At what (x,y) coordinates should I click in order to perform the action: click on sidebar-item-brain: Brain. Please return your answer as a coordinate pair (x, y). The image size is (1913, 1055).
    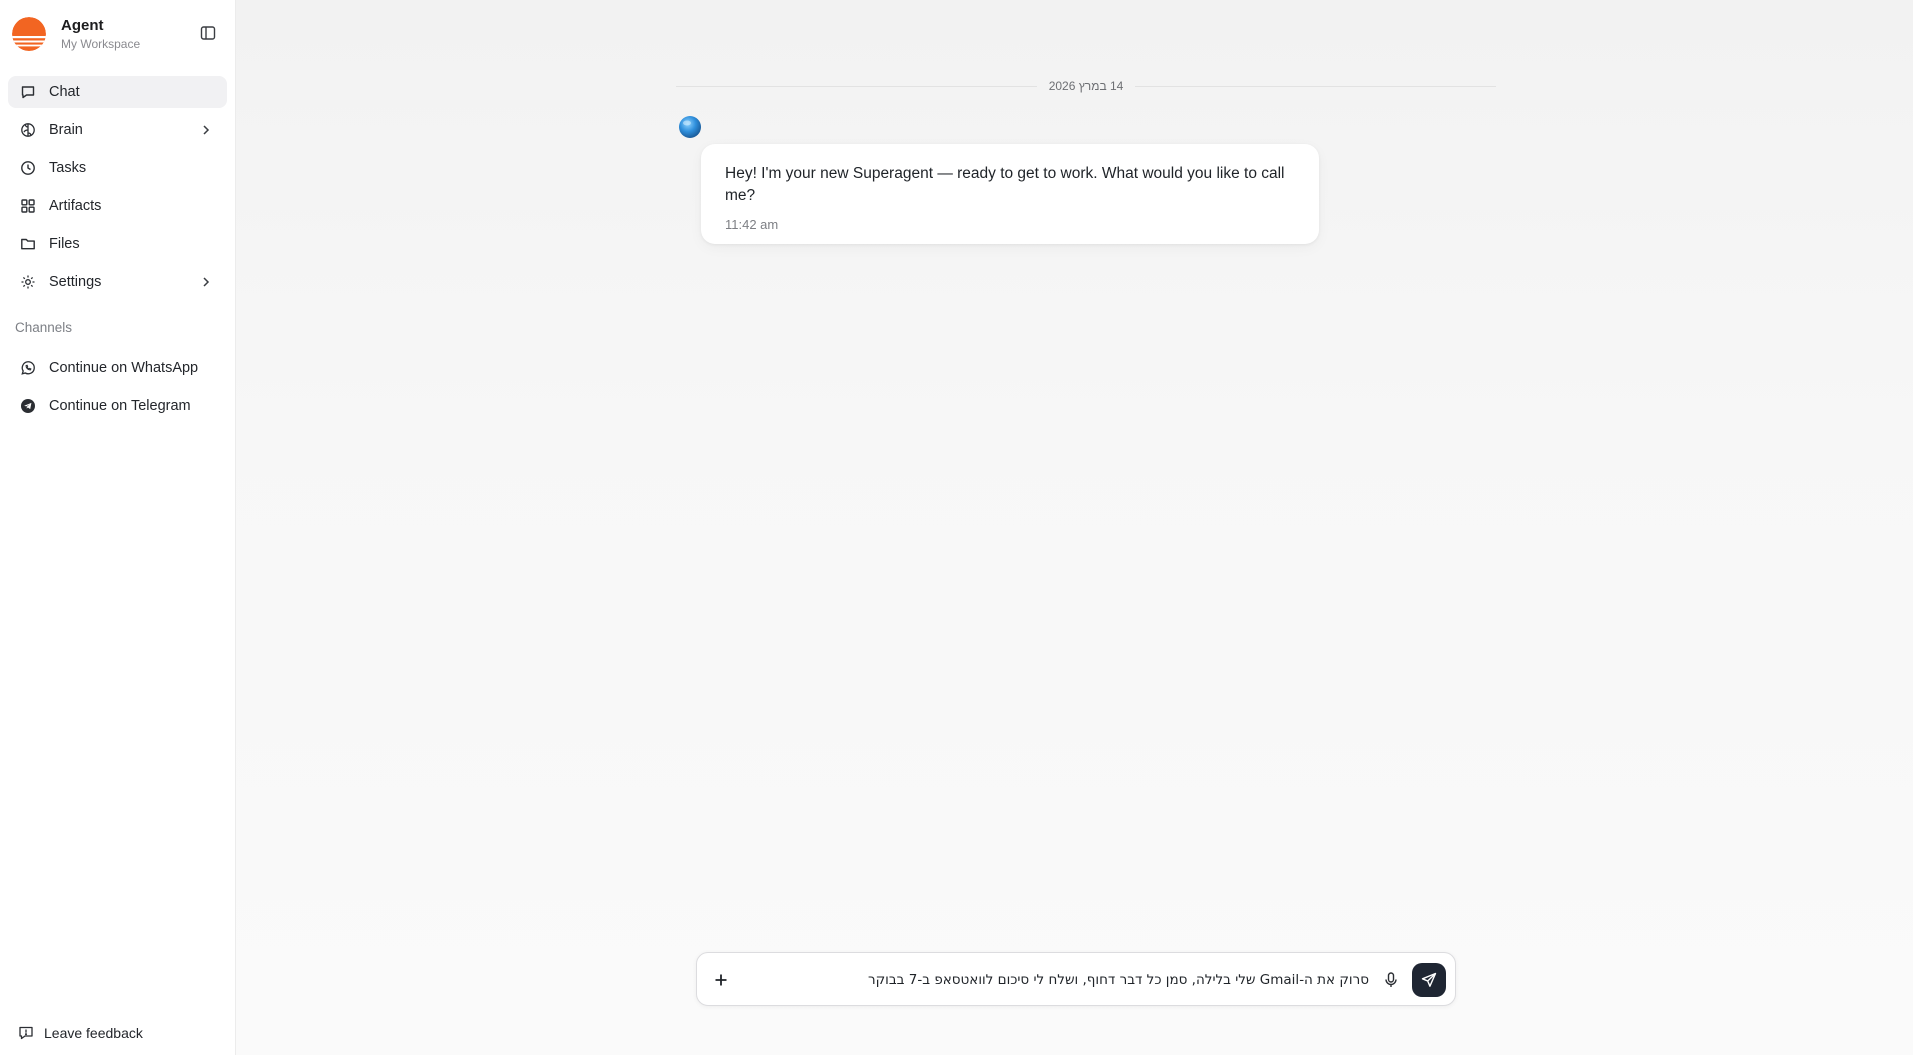
    Looking at the image, I should click on (117, 130).